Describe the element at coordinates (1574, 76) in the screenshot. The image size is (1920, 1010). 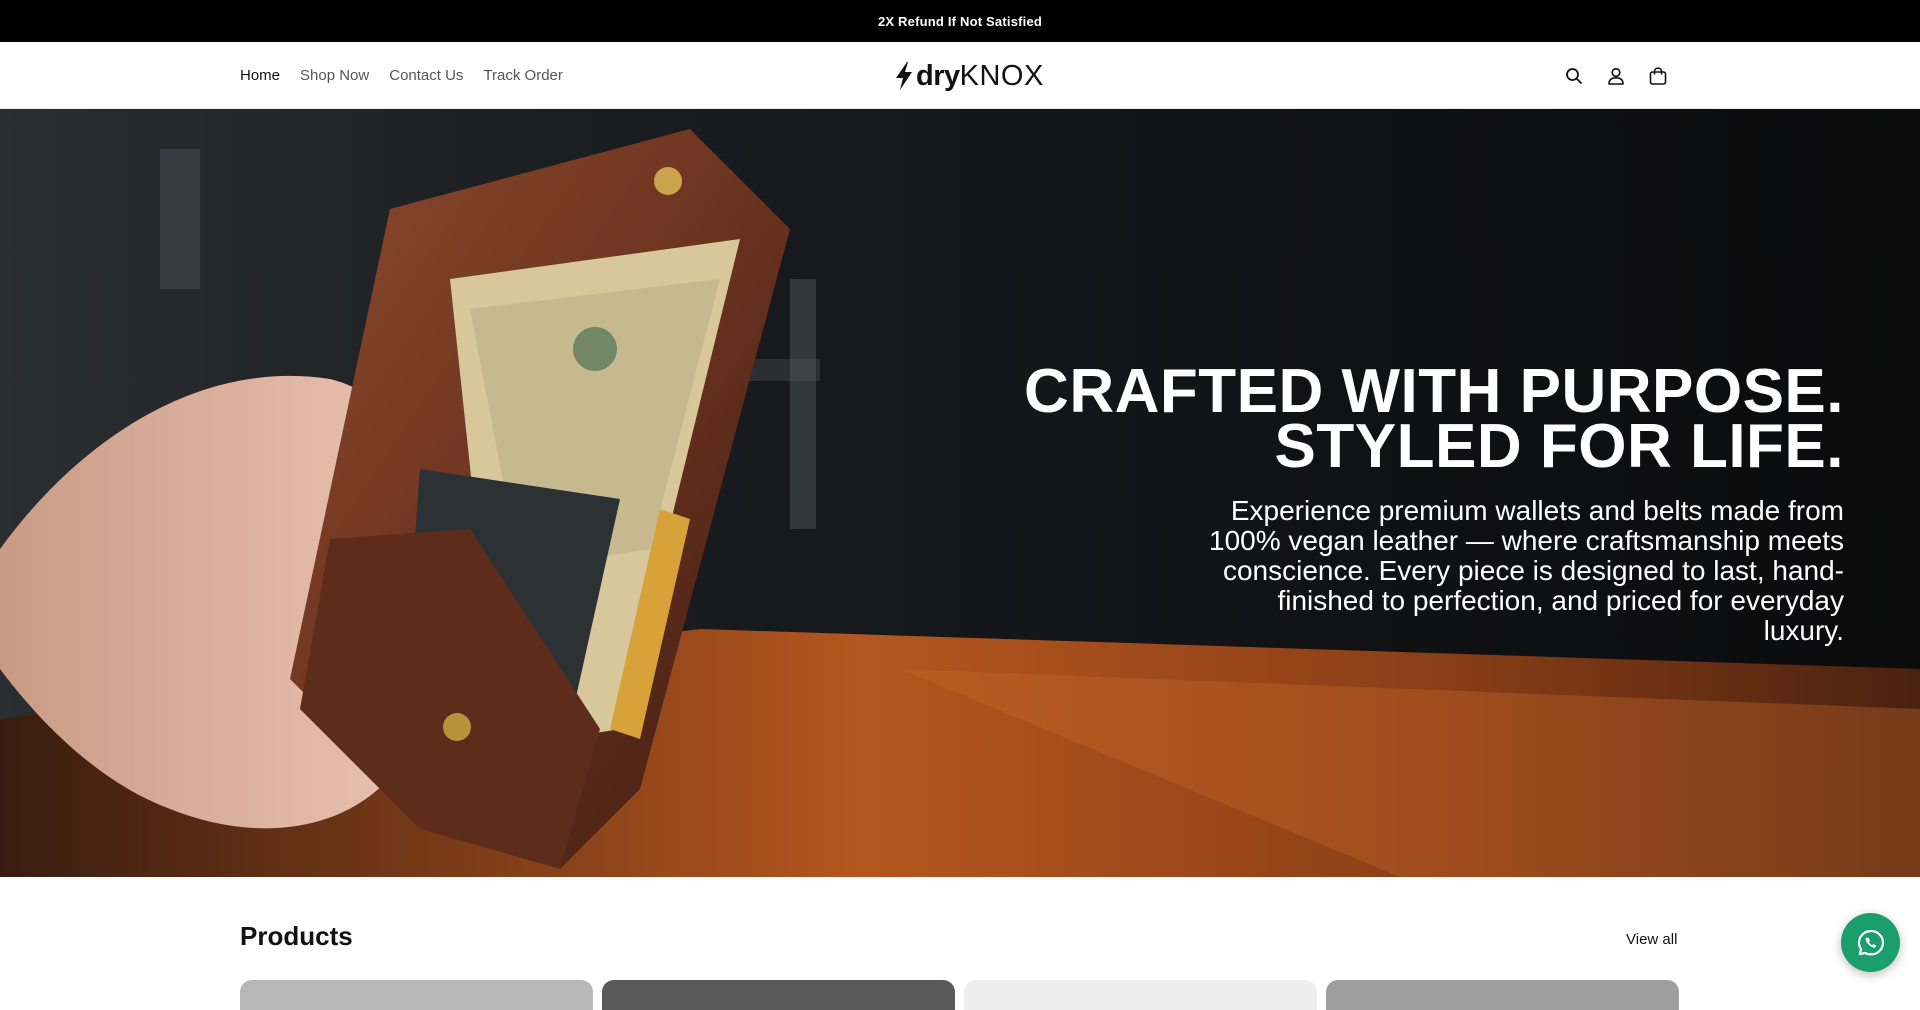
I see `search-icon` at that location.